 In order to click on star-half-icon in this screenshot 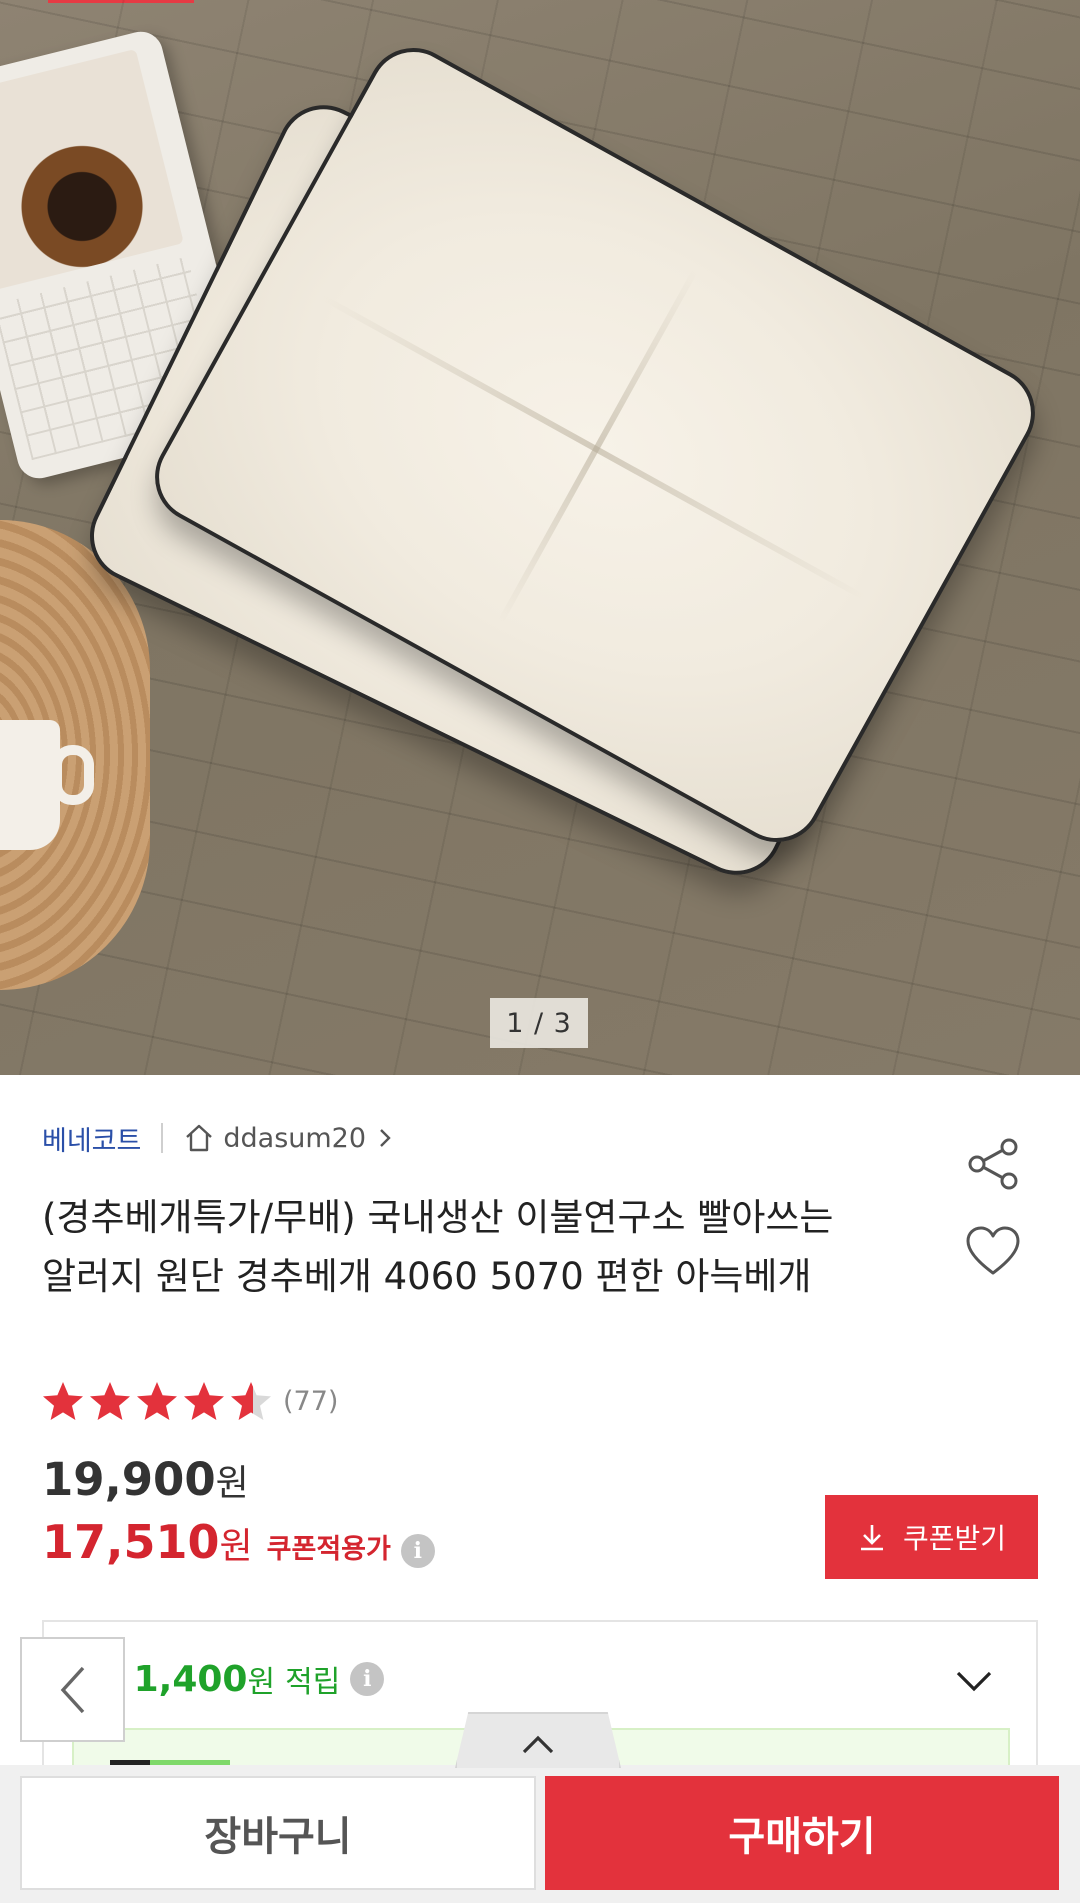, I will do `click(251, 1401)`.